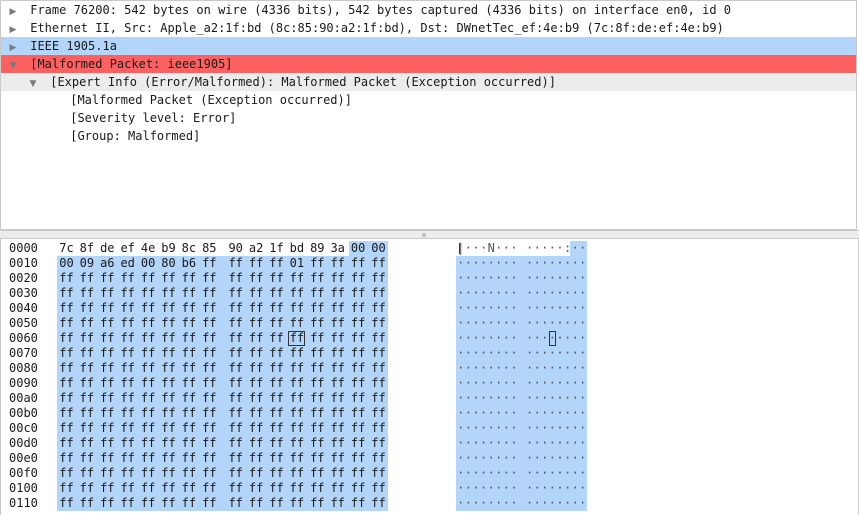  I want to click on tree-row: [Malformed Packet (Exception occurred)], so click(428, 100).